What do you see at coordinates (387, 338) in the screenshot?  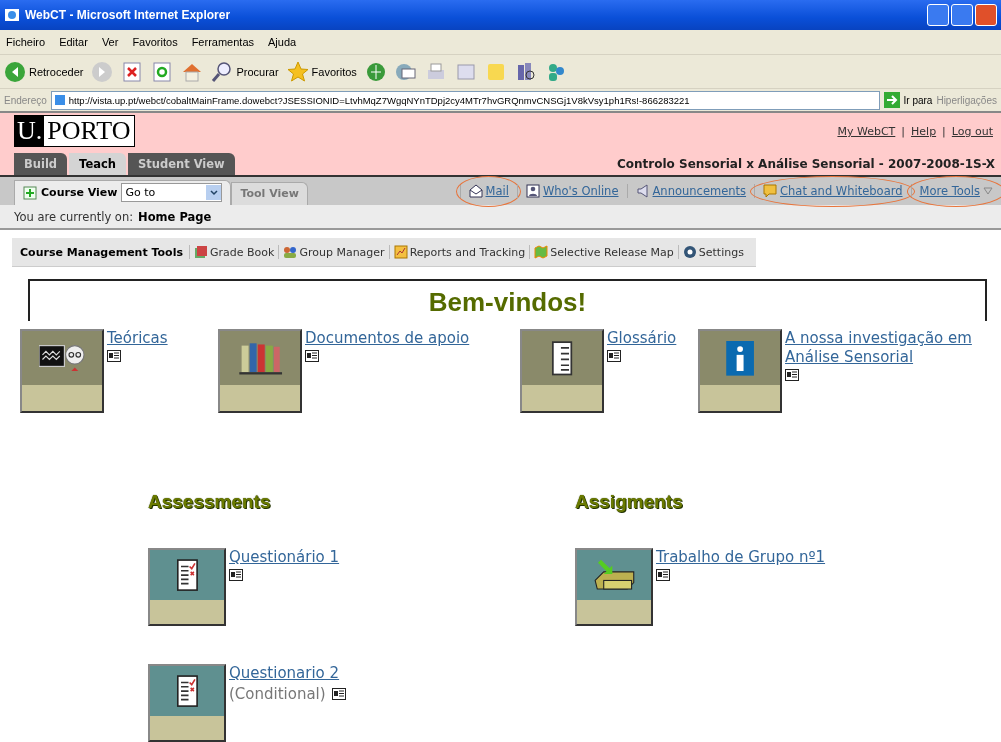 I see `item-link: Documentos de apoio` at bounding box center [387, 338].